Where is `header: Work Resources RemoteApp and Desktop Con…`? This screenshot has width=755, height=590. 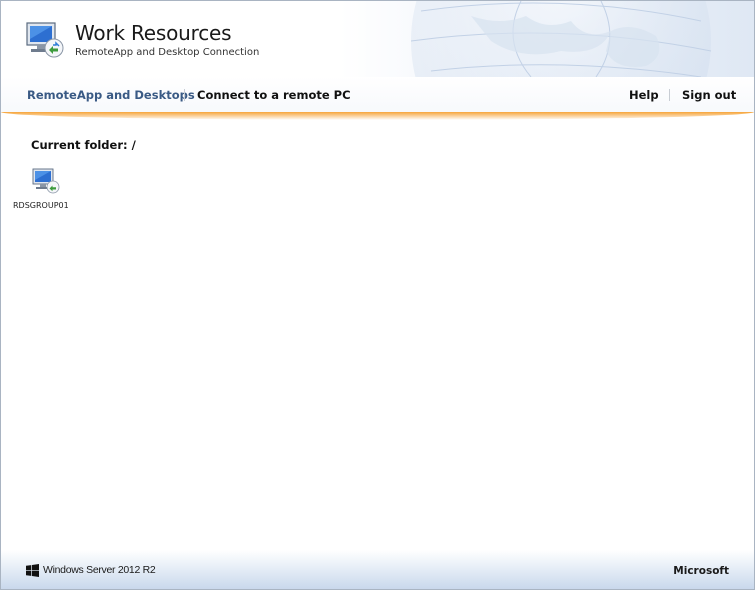 header: Work Resources RemoteApp and Desktop Con… is located at coordinates (377, 39).